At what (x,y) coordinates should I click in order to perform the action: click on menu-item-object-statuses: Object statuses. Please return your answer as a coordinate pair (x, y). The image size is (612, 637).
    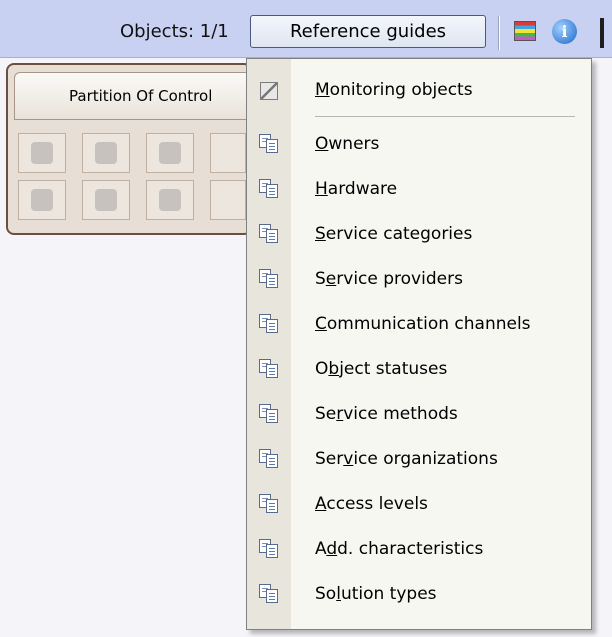
    Looking at the image, I should click on (419, 369).